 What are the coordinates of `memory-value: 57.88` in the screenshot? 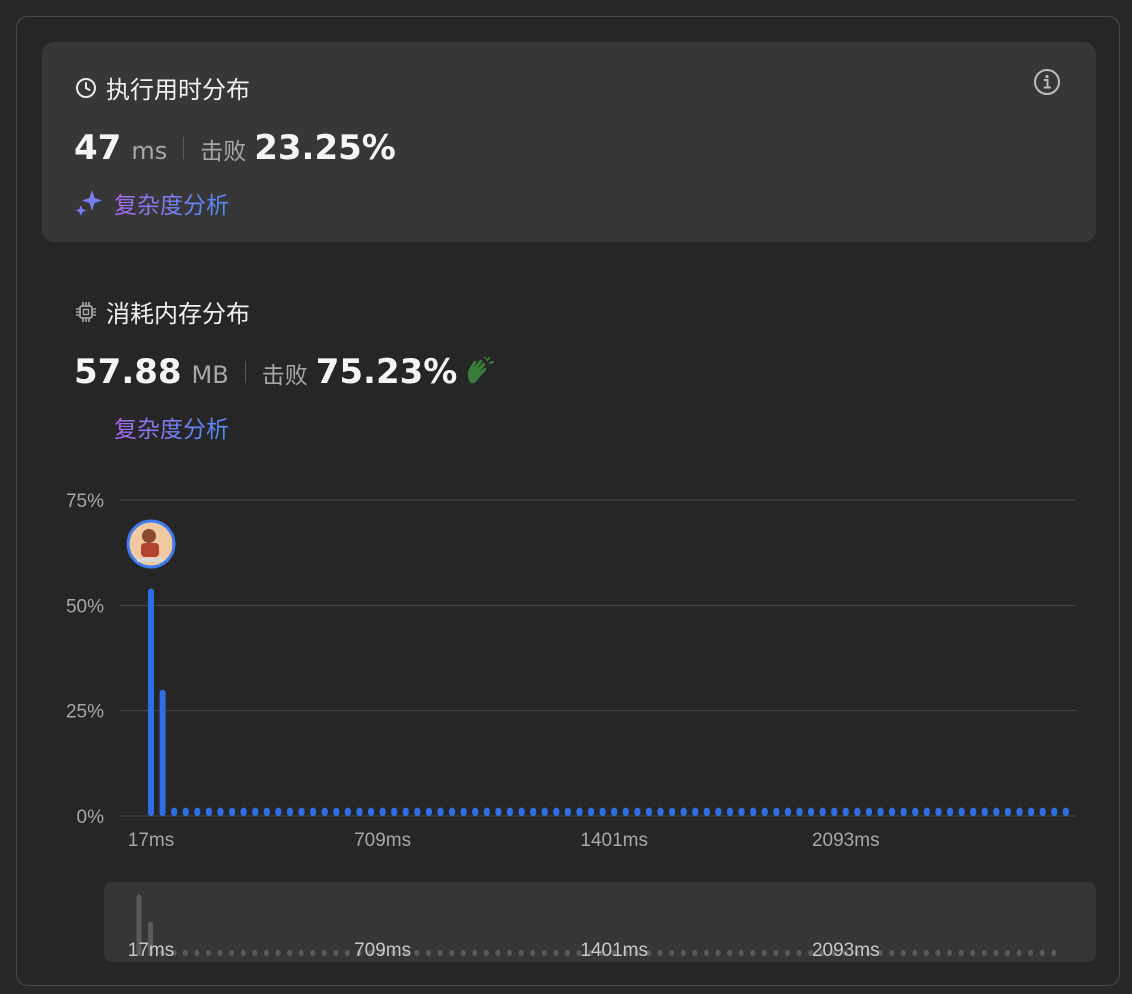 It's located at (128, 372).